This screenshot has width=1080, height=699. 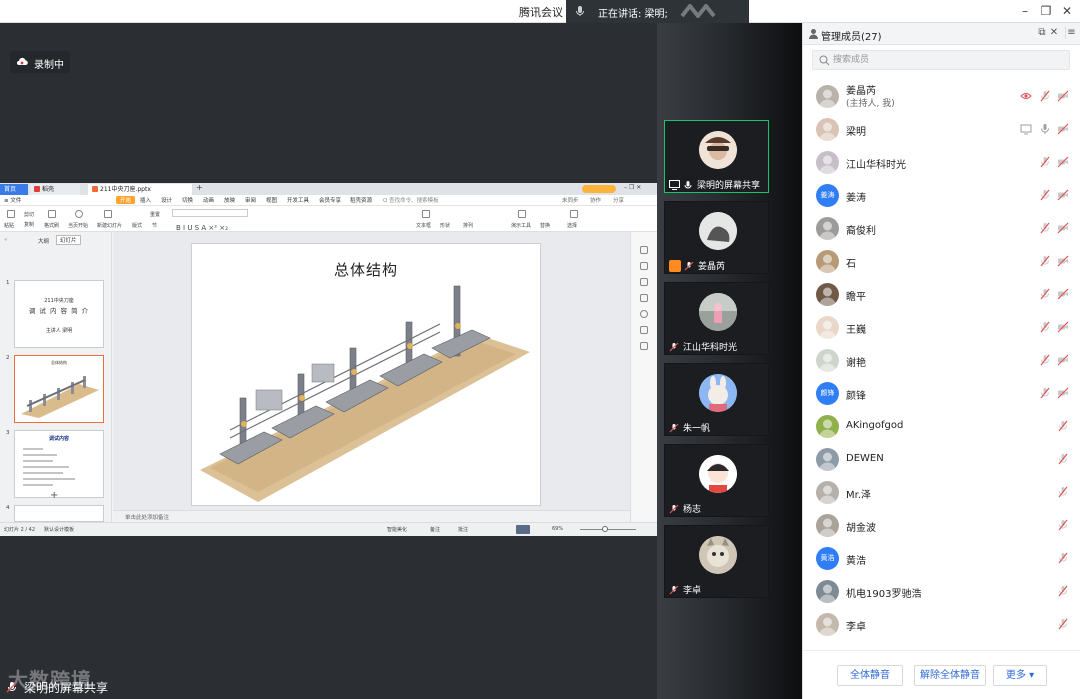 I want to click on paste-icon, so click(x=11, y=214).